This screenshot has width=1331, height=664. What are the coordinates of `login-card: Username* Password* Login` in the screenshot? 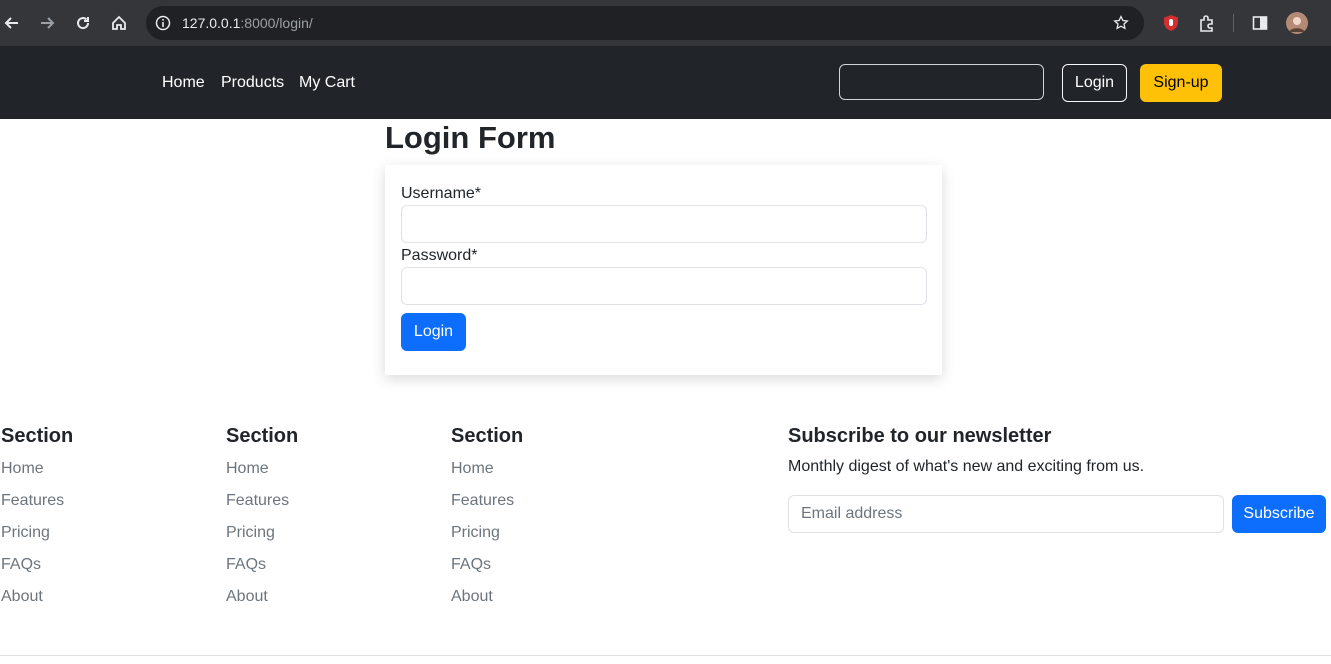 It's located at (663, 270).